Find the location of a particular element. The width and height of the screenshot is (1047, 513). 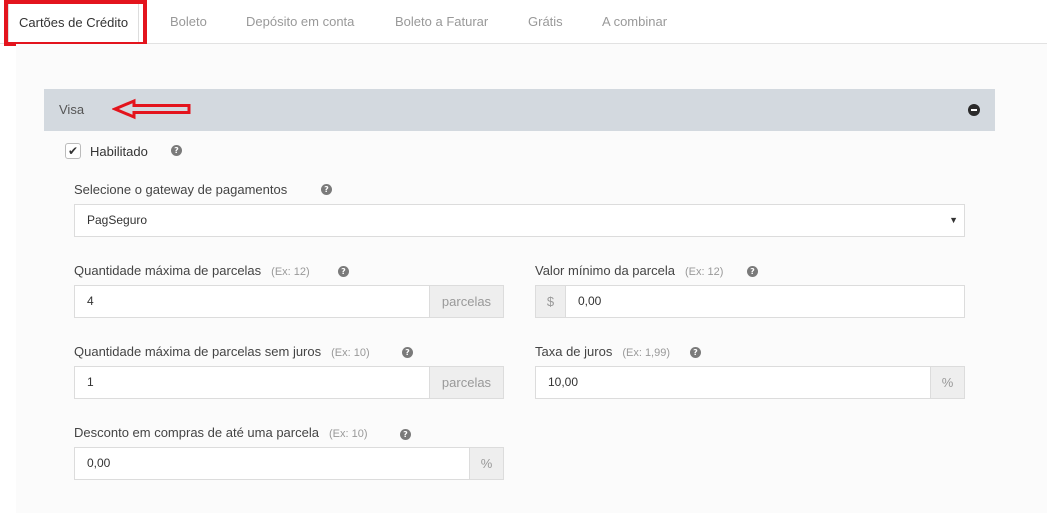

min-installment-value: 0,00 is located at coordinates (590, 301).